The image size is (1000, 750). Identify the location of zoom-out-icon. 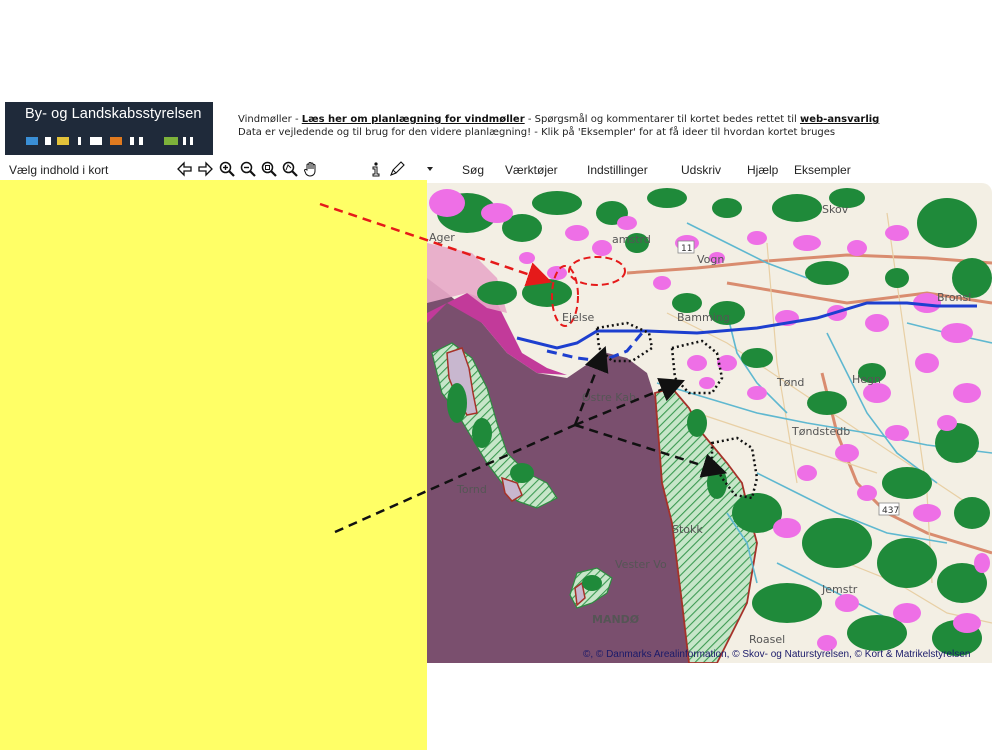
(248, 169).